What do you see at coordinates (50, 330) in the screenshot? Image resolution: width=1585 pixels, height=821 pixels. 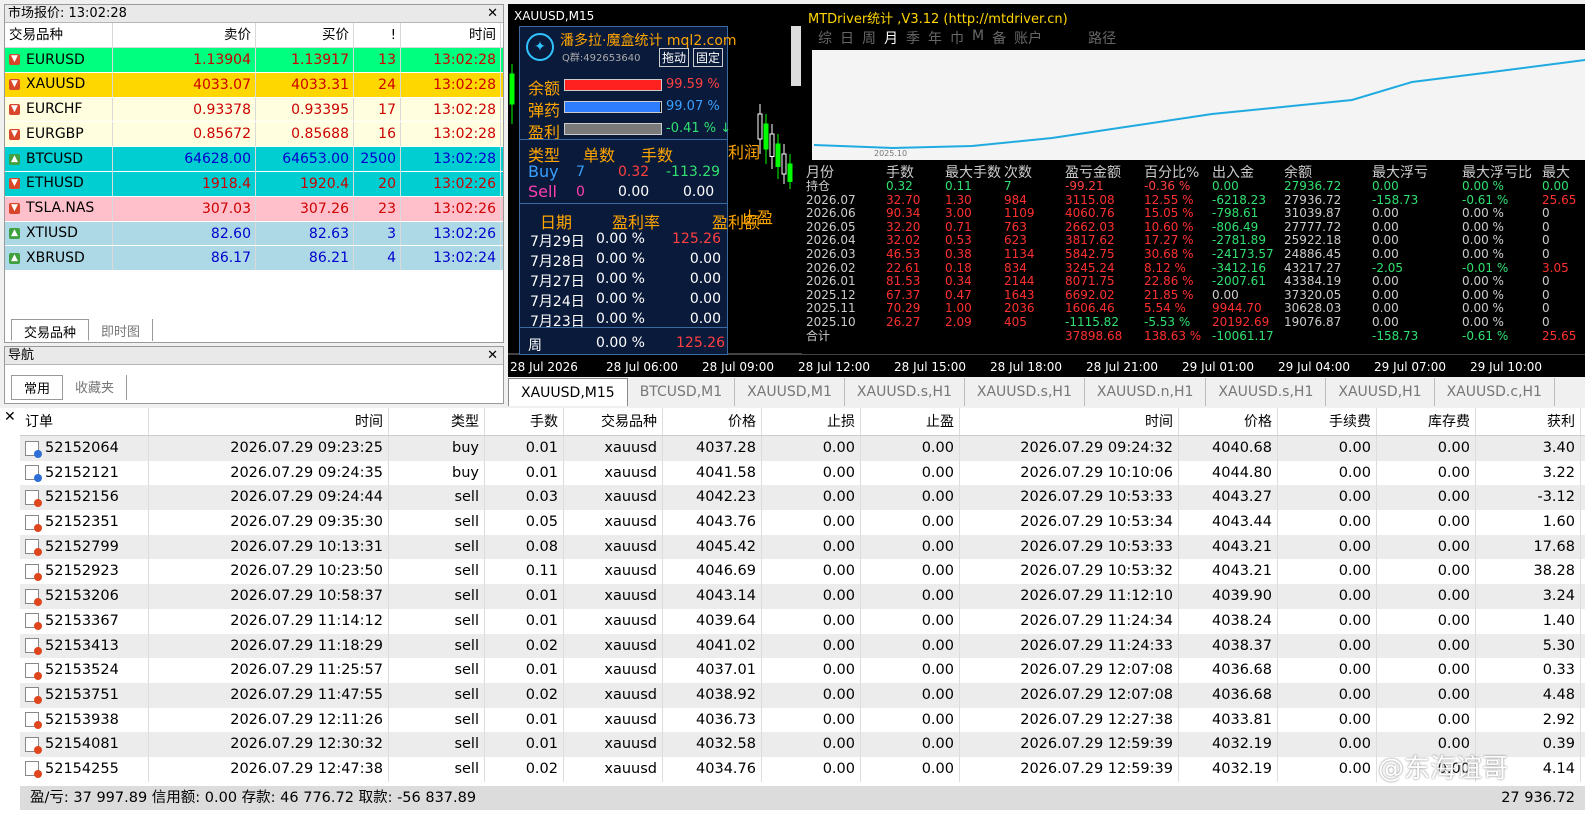 I see `tab-symbols: 交易品种` at bounding box center [50, 330].